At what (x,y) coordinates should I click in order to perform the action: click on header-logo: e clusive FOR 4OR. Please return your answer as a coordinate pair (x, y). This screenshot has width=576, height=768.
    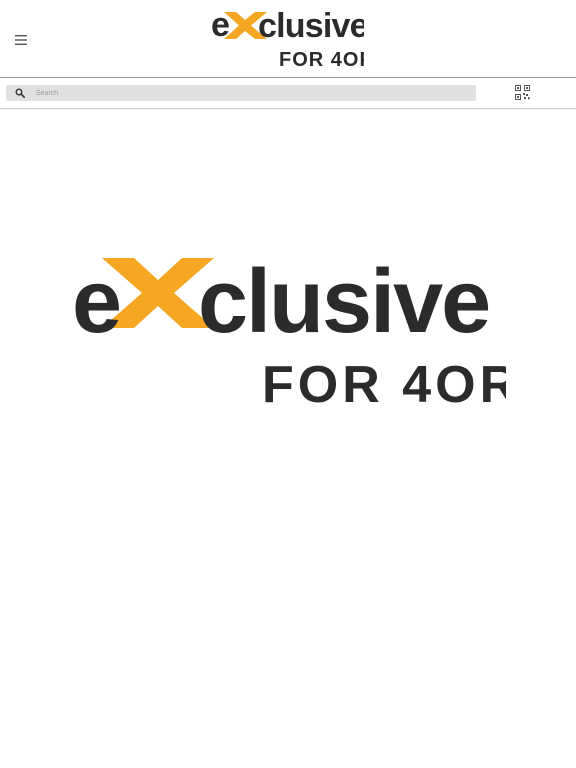
    Looking at the image, I should click on (288, 38).